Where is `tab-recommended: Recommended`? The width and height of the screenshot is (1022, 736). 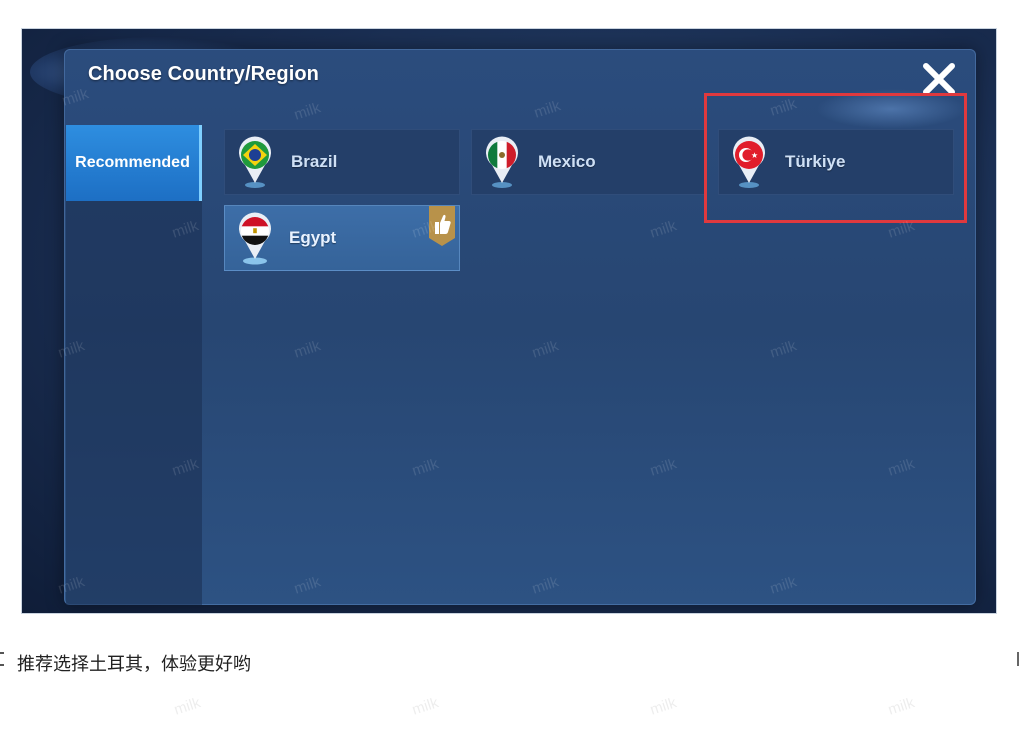
tab-recommended: Recommended is located at coordinates (134, 163).